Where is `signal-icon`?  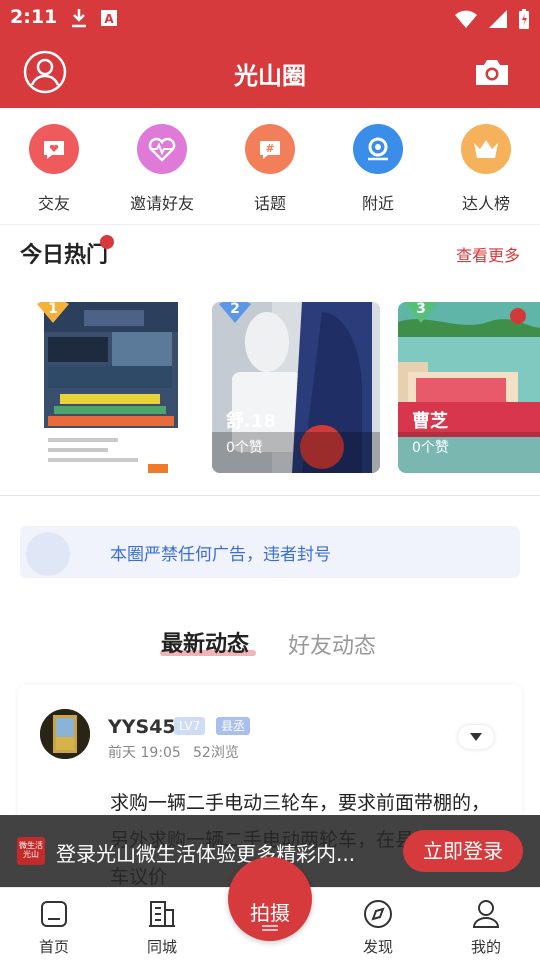
signal-icon is located at coordinates (498, 19).